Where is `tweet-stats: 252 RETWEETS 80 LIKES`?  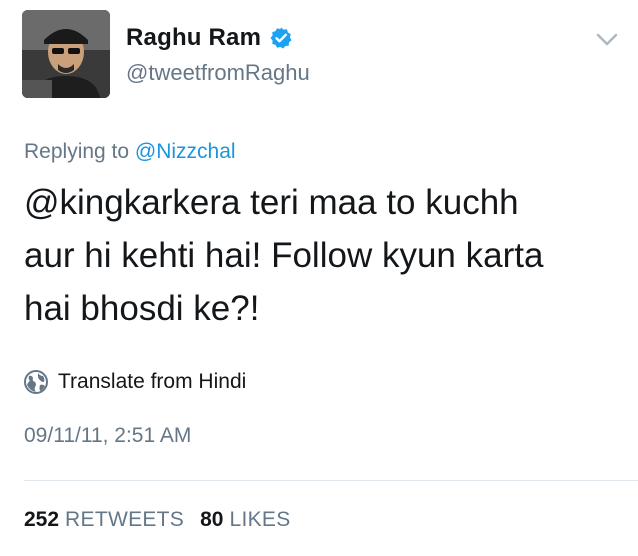
tweet-stats: 252 RETWEETS 80 LIKES is located at coordinates (165, 520).